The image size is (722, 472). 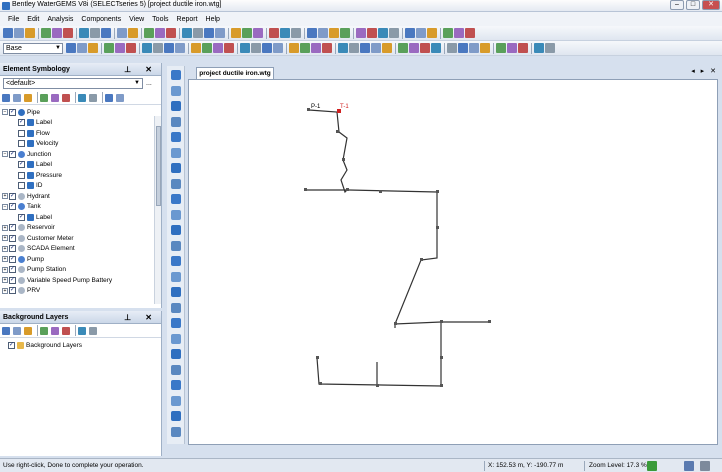 What do you see at coordinates (80, 196) in the screenshot?
I see `tree-item: + ✓ Hydrant` at bounding box center [80, 196].